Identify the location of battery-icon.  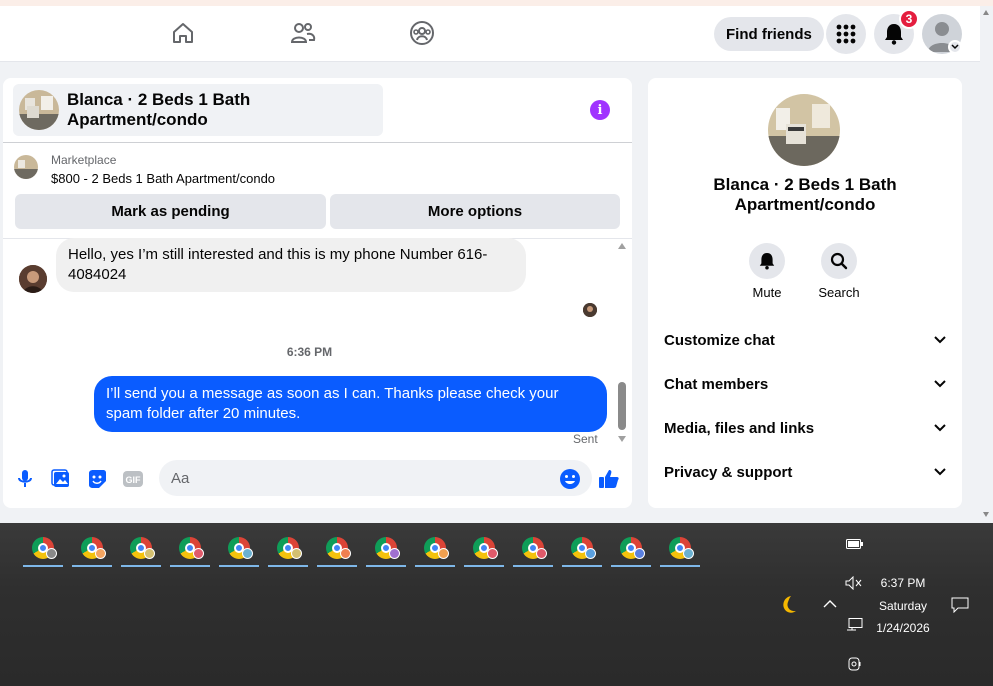
(855, 544).